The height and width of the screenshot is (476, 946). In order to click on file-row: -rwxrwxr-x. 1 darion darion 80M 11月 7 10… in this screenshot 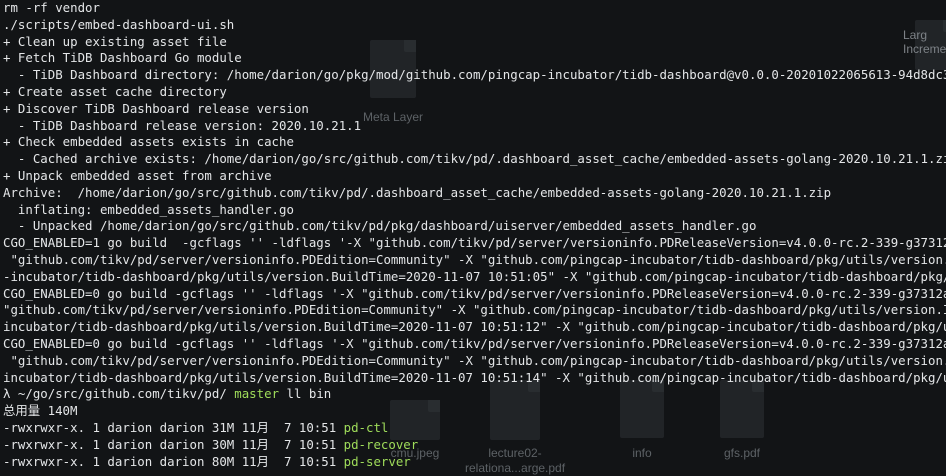, I will do `click(474, 462)`.